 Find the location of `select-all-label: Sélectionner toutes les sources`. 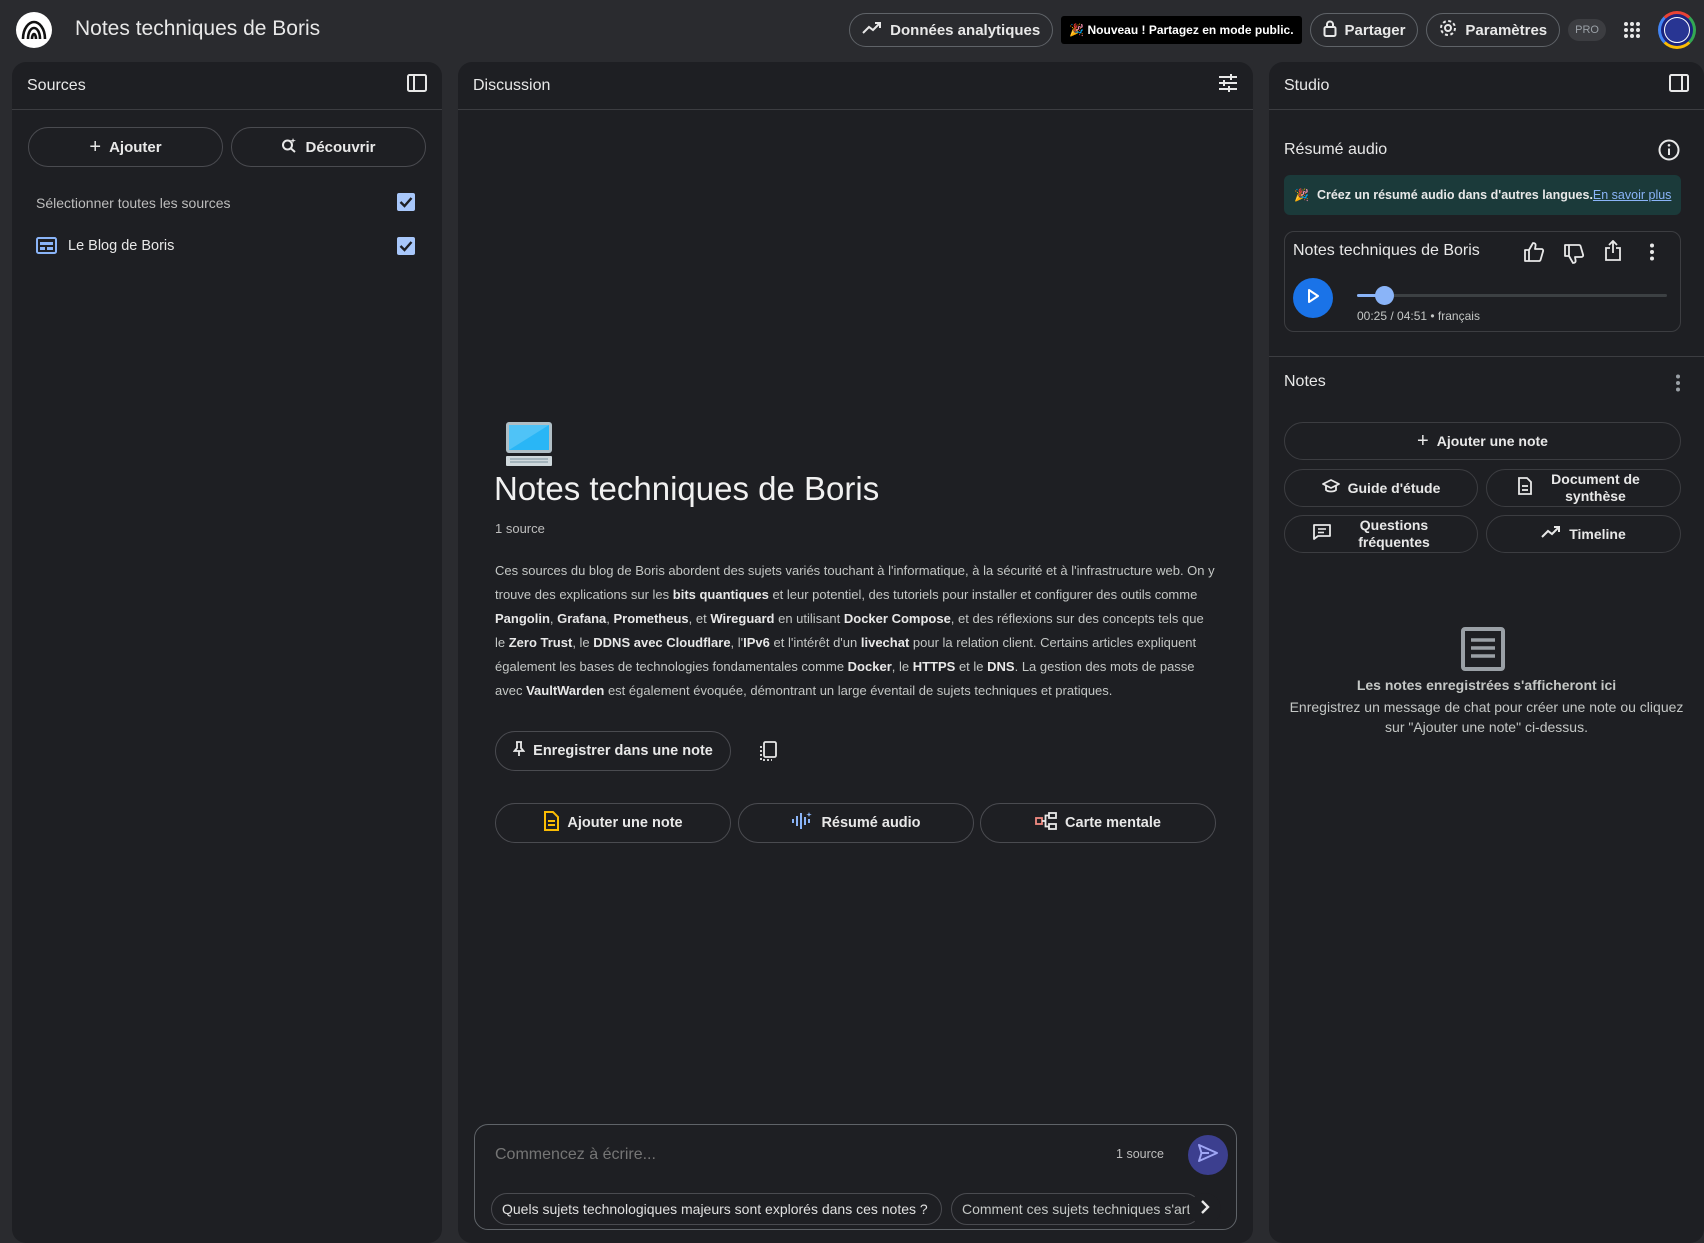

select-all-label: Sélectionner toutes les sources is located at coordinates (133, 203).